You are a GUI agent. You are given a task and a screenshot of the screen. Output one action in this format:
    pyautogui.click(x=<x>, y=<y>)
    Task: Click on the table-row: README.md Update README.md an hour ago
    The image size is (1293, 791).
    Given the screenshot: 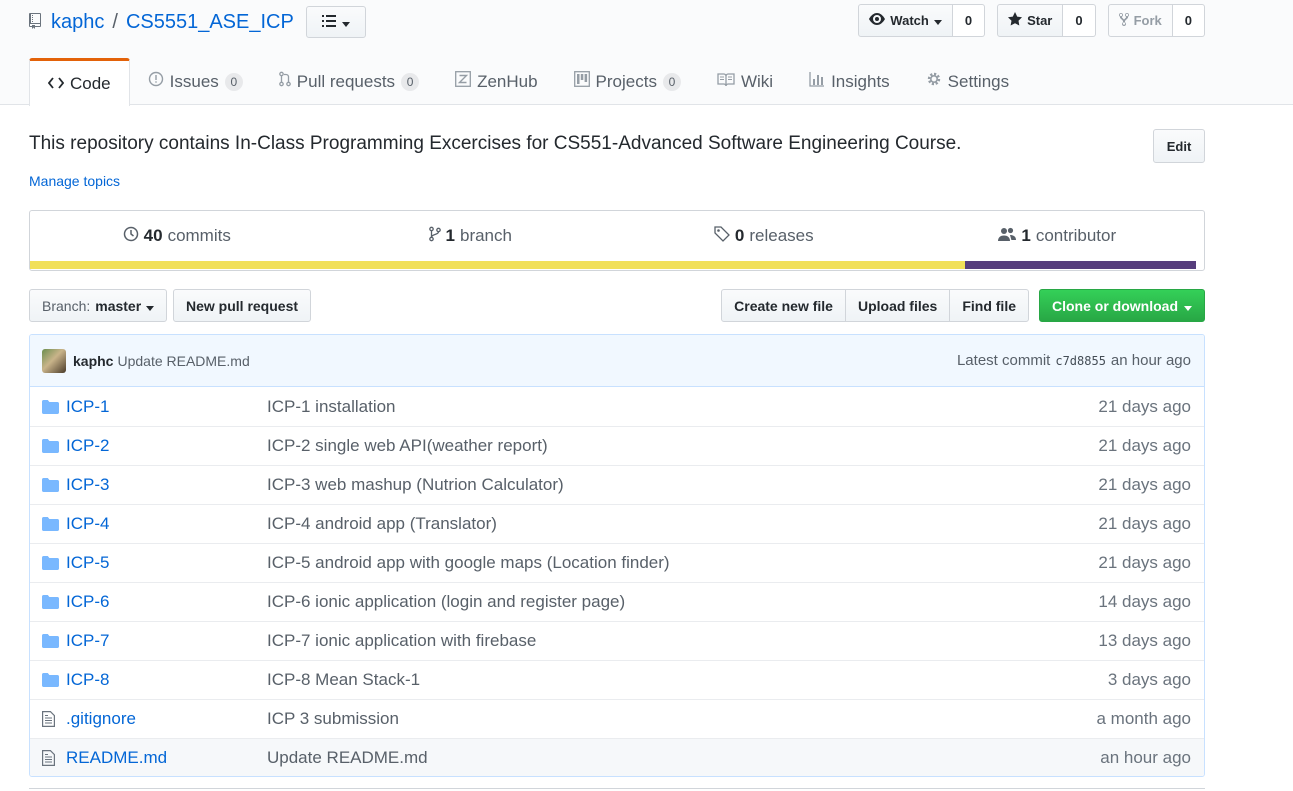 What is the action you would take?
    pyautogui.click(x=617, y=757)
    